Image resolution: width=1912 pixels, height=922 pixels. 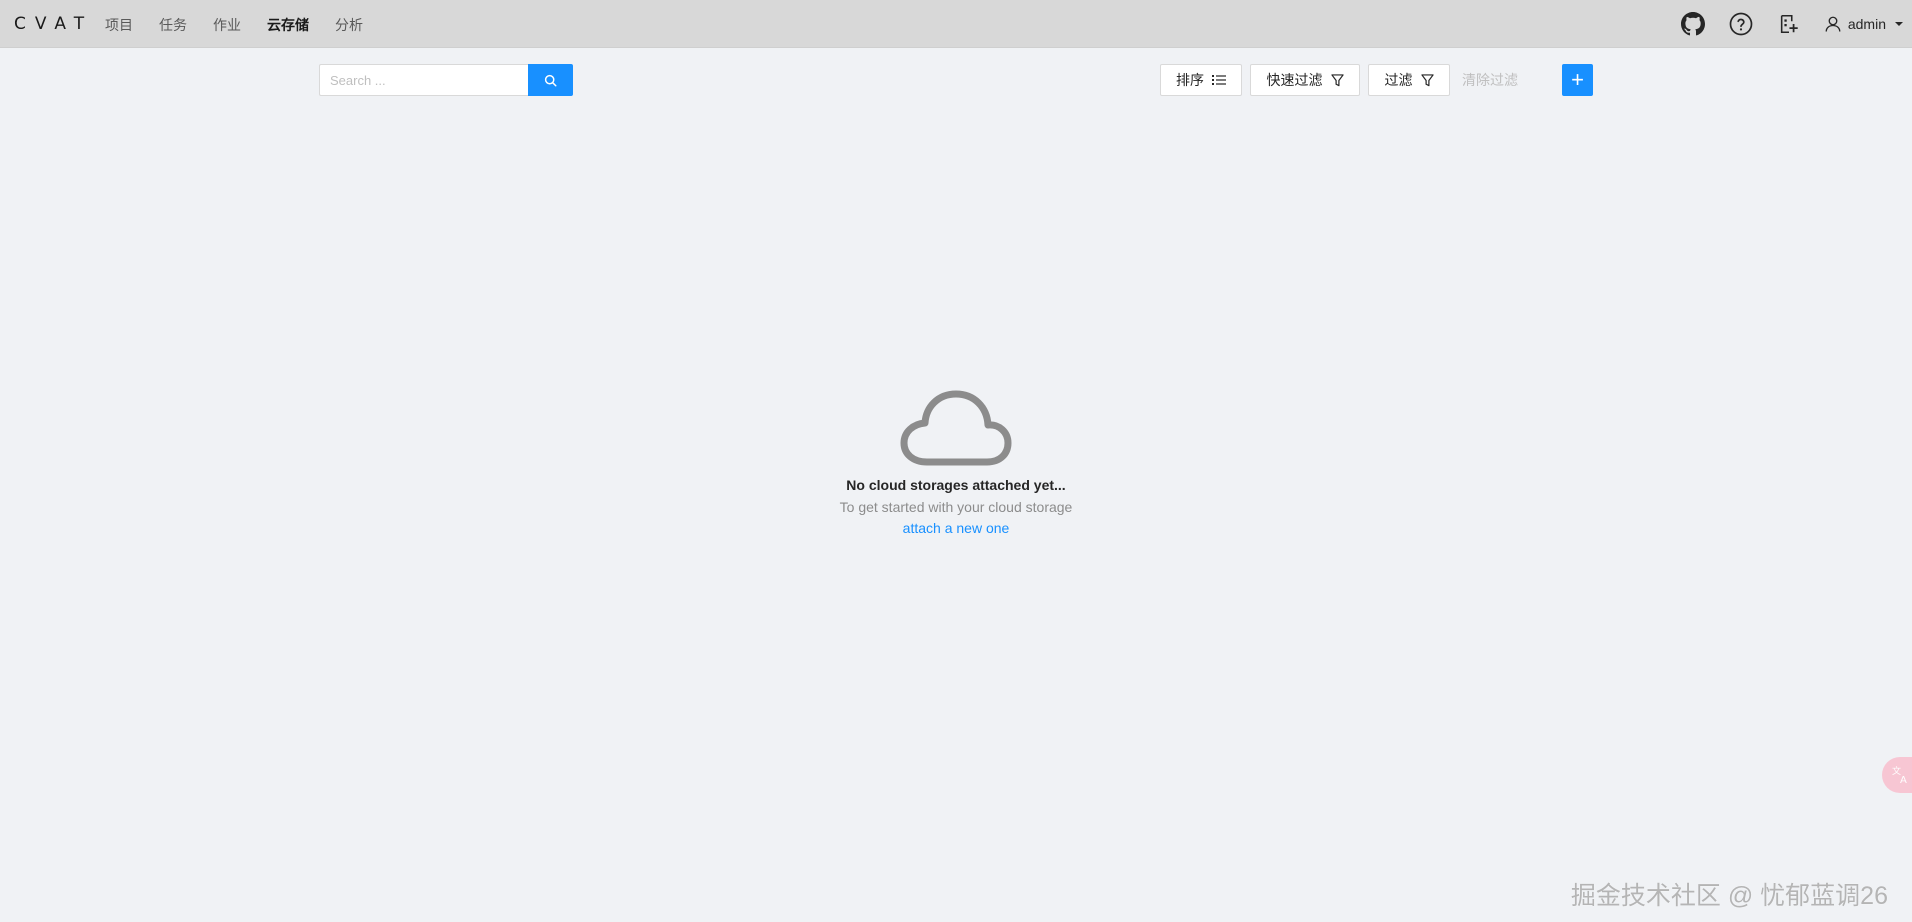 What do you see at coordinates (1219, 80) in the screenshot?
I see `sort-list-icon` at bounding box center [1219, 80].